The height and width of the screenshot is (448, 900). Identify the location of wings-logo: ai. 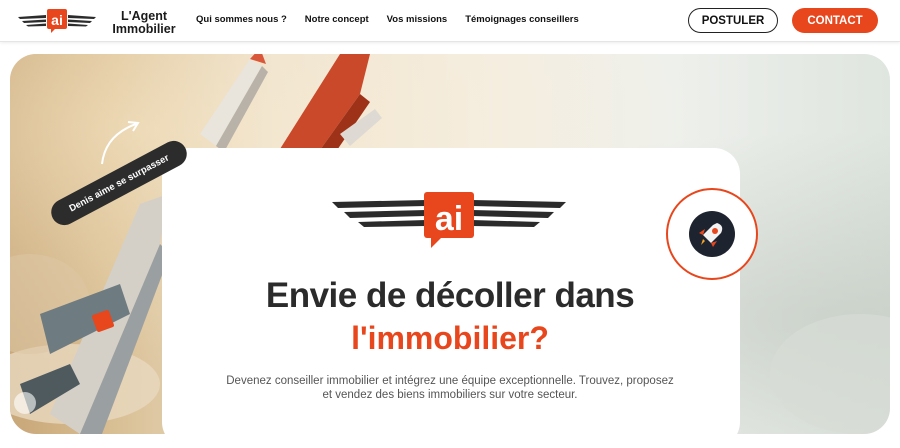
(449, 220).